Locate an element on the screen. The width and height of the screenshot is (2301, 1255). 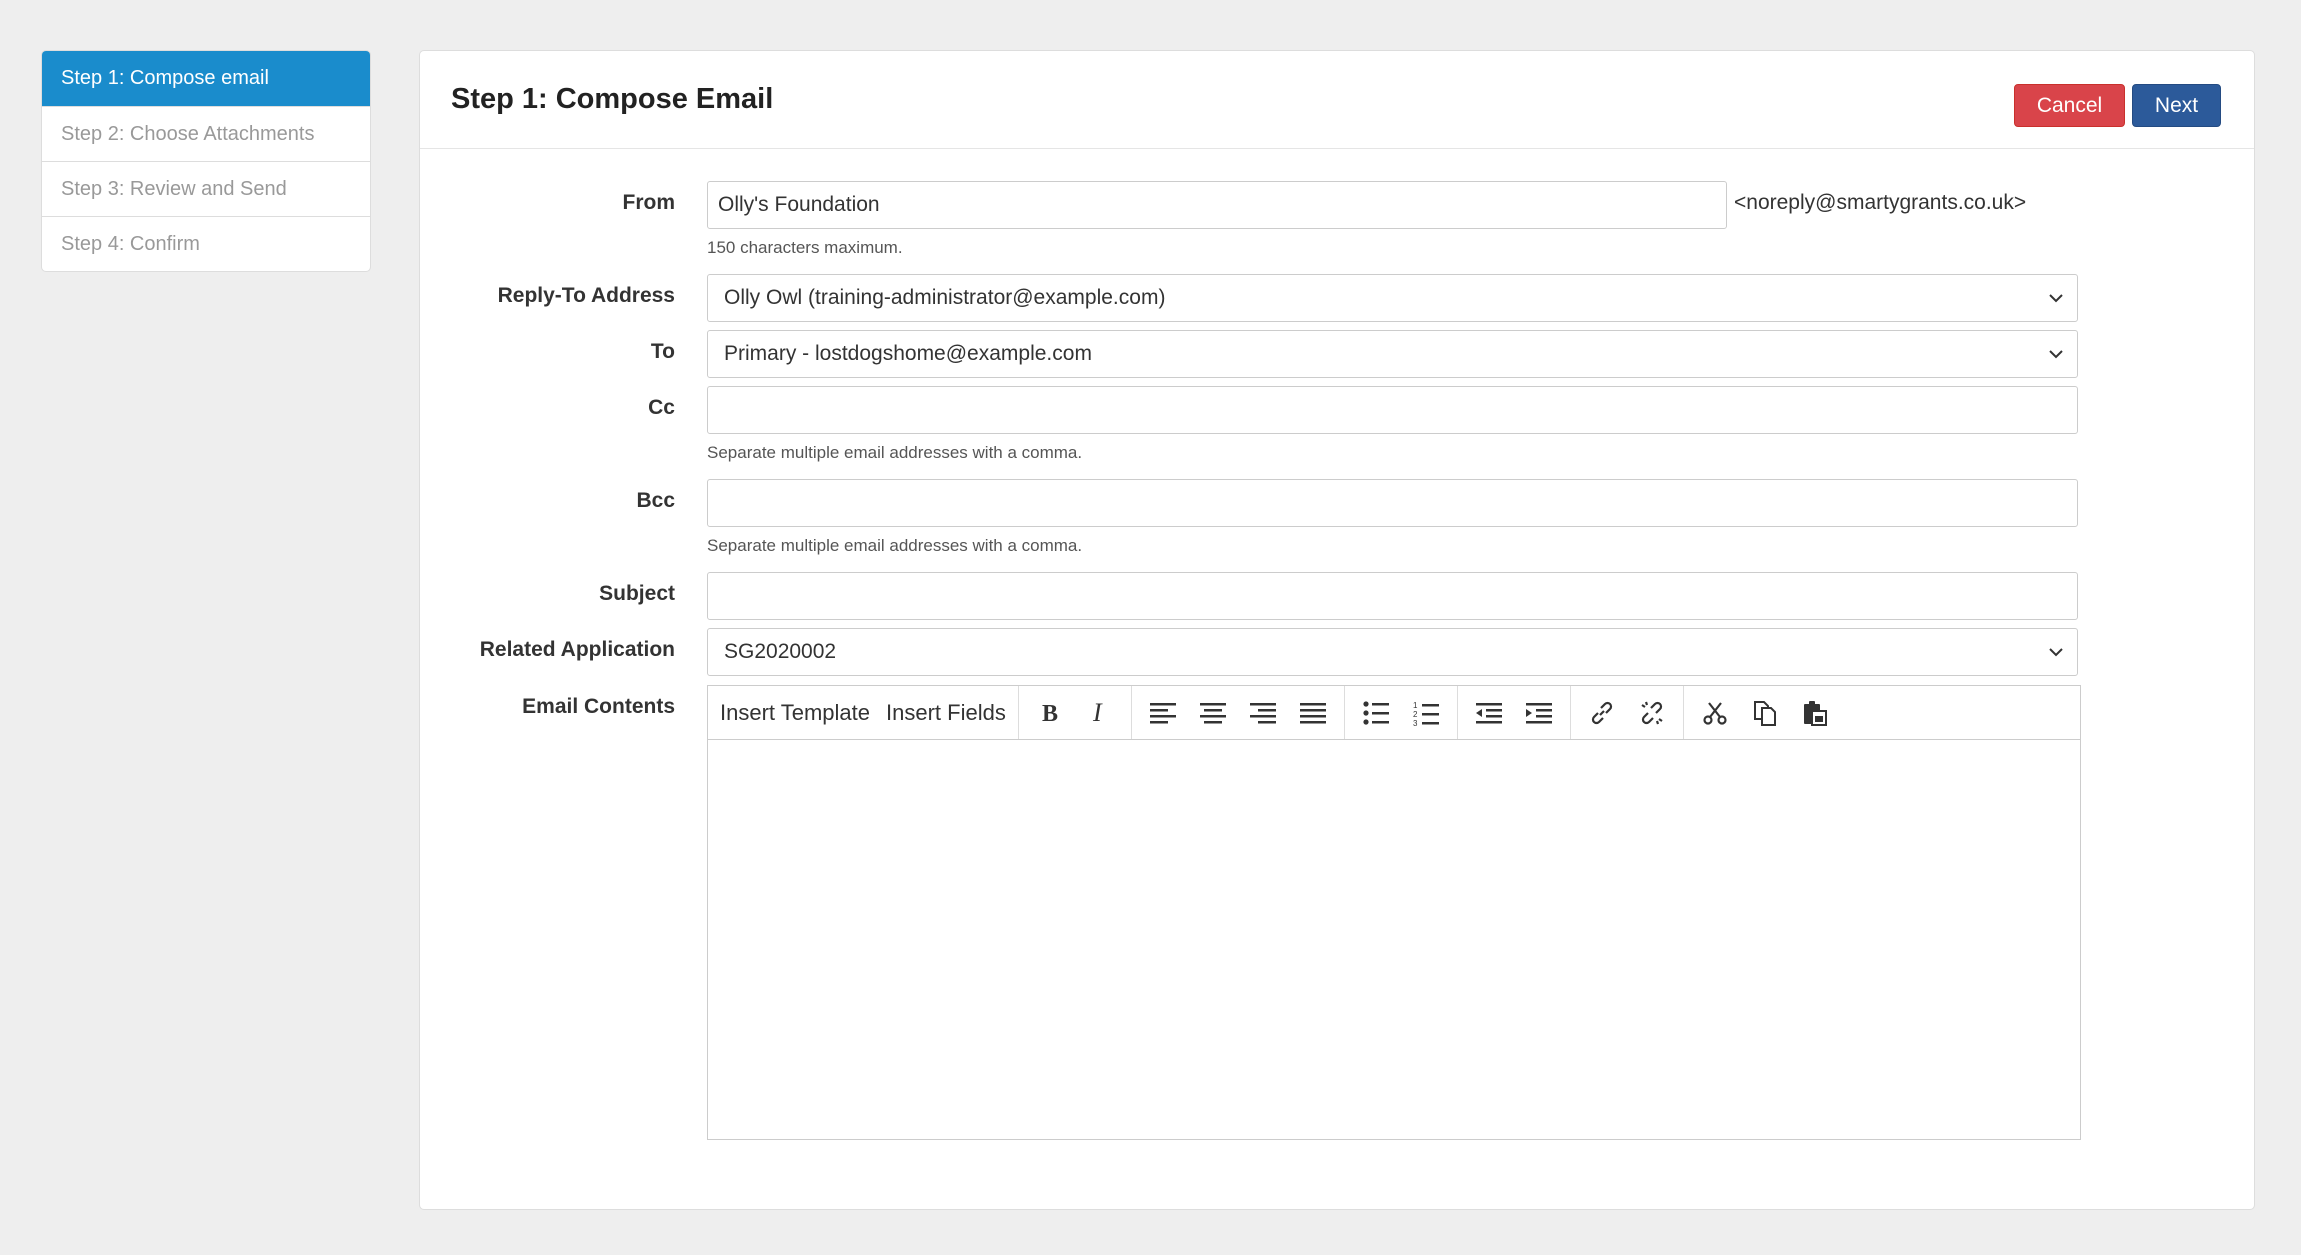
outdent-icon is located at coordinates (1489, 713).